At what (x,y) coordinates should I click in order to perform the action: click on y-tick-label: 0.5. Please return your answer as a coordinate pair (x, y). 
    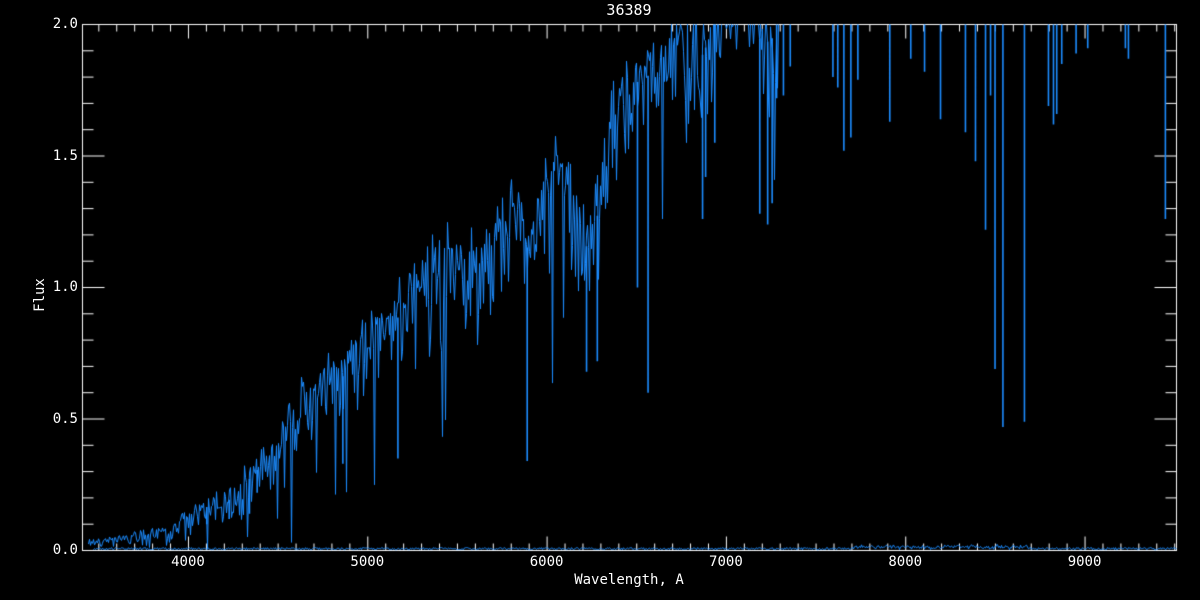
    Looking at the image, I should click on (65, 418).